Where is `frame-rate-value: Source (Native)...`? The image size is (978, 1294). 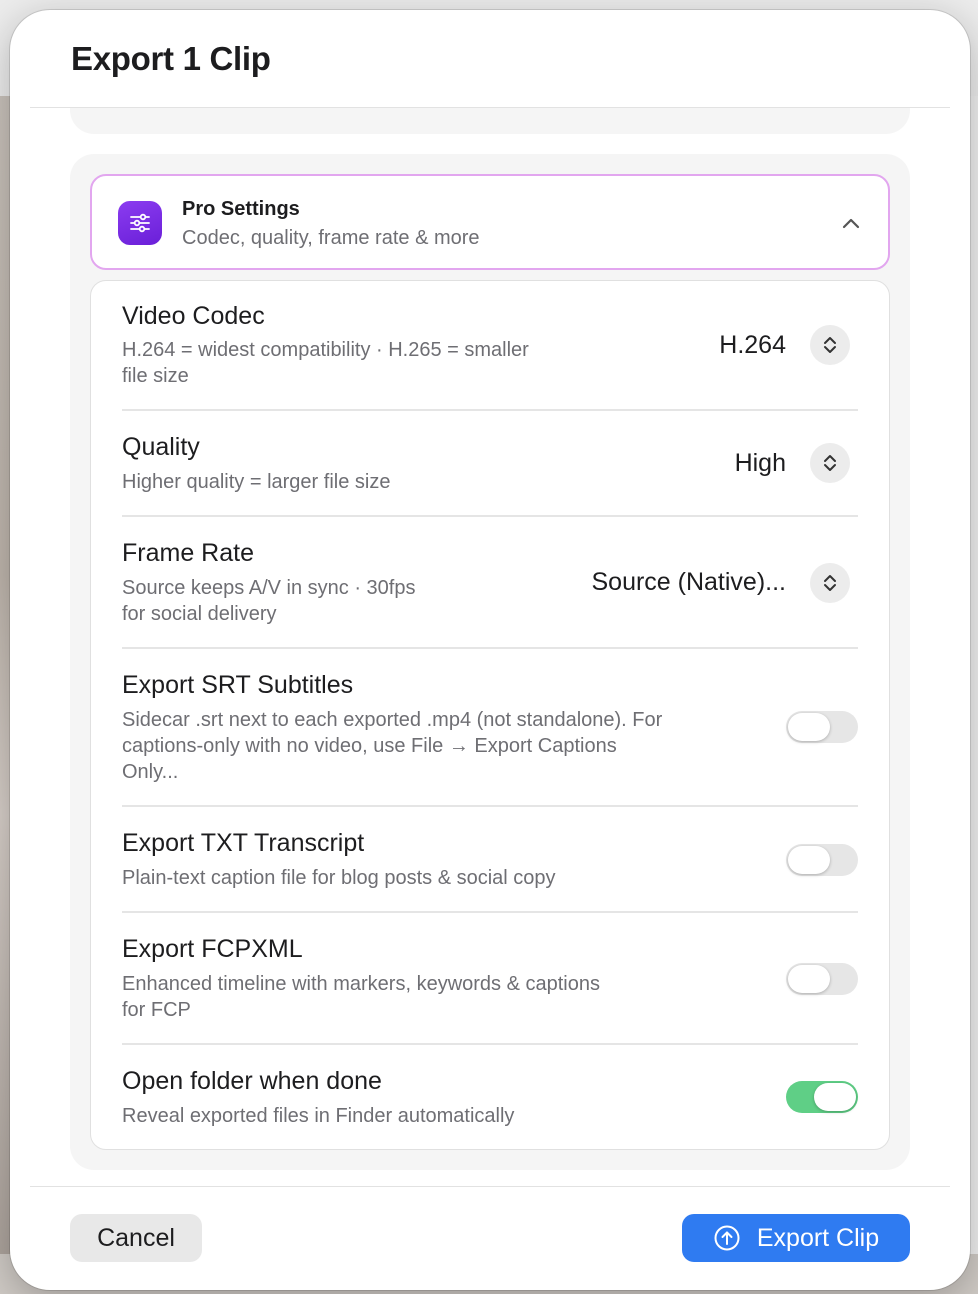
frame-rate-value: Source (Native)... is located at coordinates (688, 582).